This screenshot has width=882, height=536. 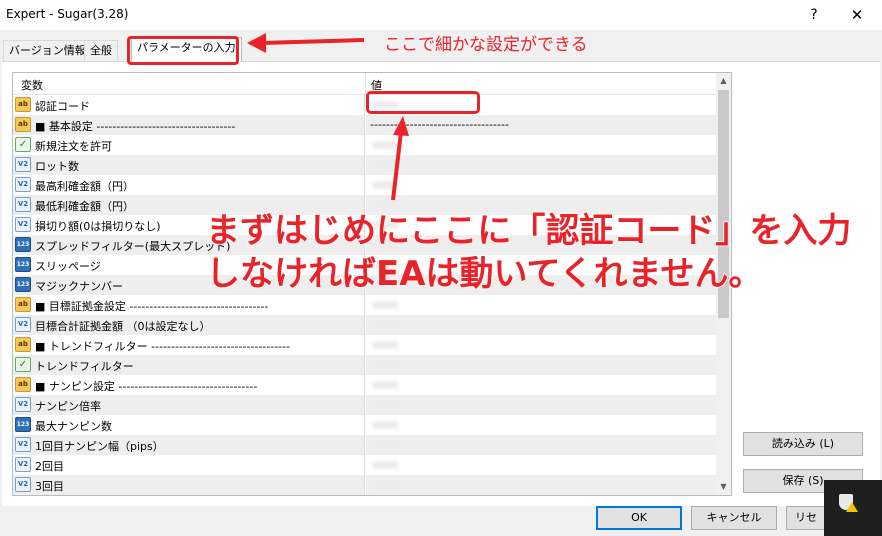 I want to click on table-row: V2 目標合計証拠金額 （0は設定なし）, so click(x=364, y=325).